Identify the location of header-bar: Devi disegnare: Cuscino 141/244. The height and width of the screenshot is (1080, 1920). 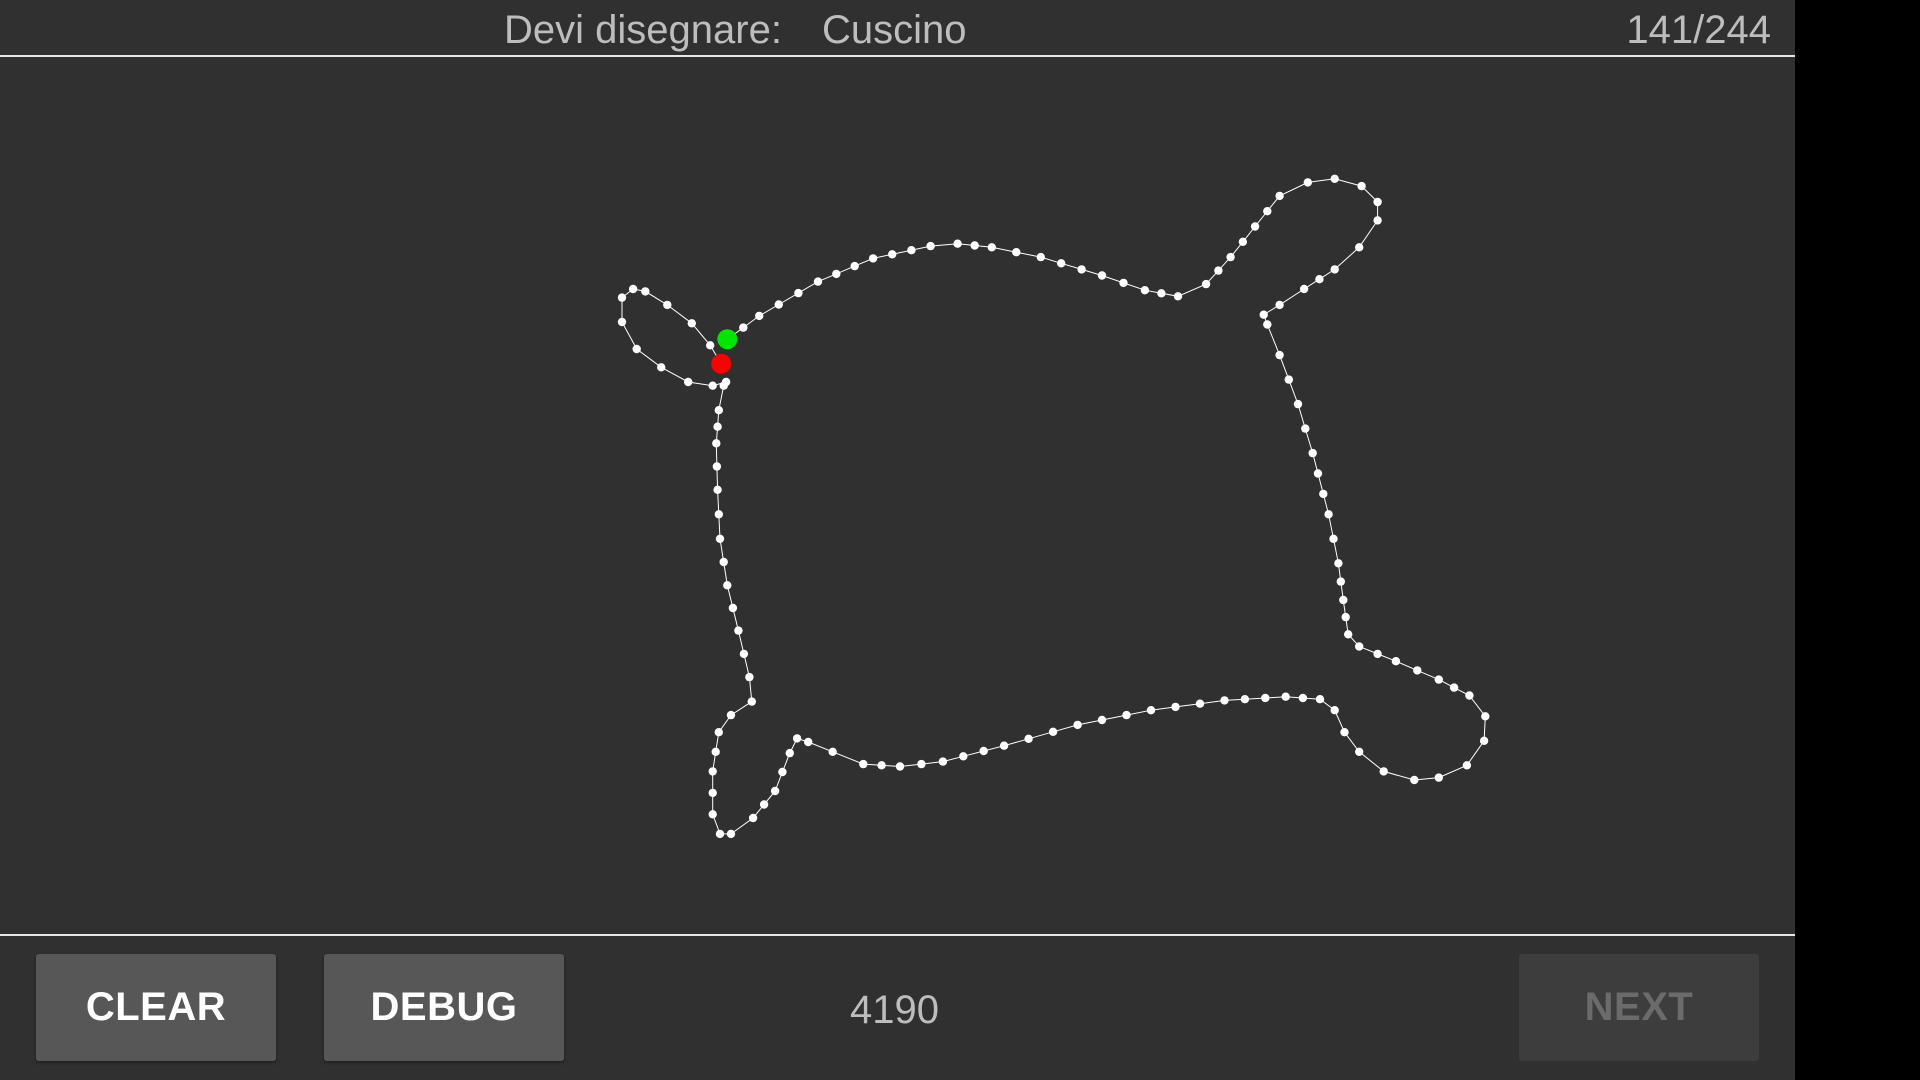
(897, 28).